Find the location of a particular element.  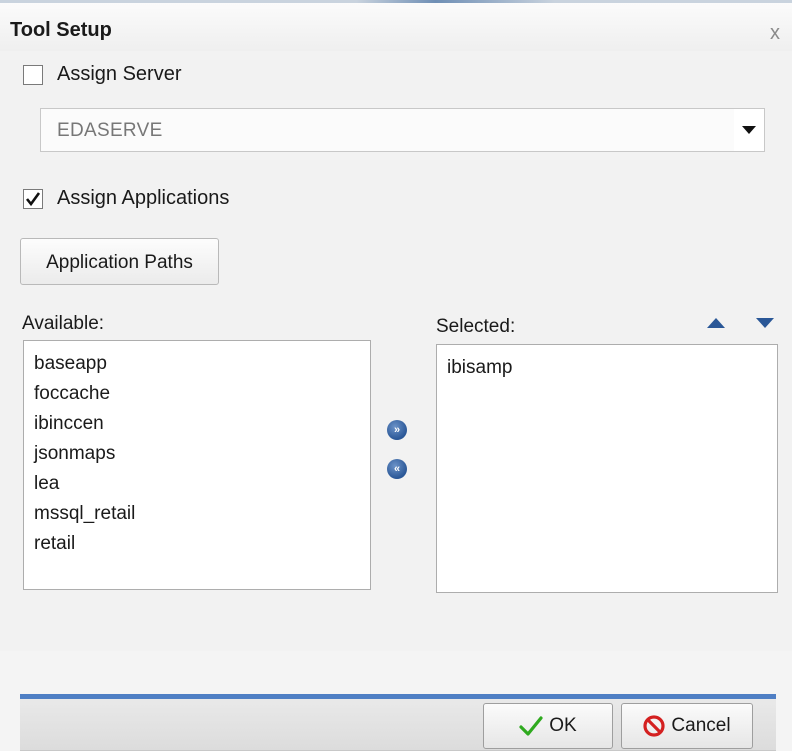

available-item: baseapp is located at coordinates (202, 364).